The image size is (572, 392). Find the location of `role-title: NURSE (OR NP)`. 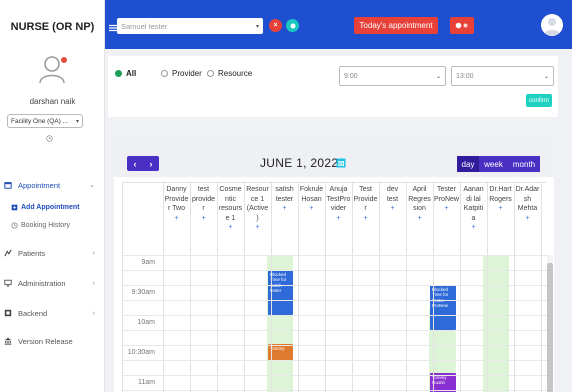

role-title: NURSE (OR NP) is located at coordinates (52, 27).